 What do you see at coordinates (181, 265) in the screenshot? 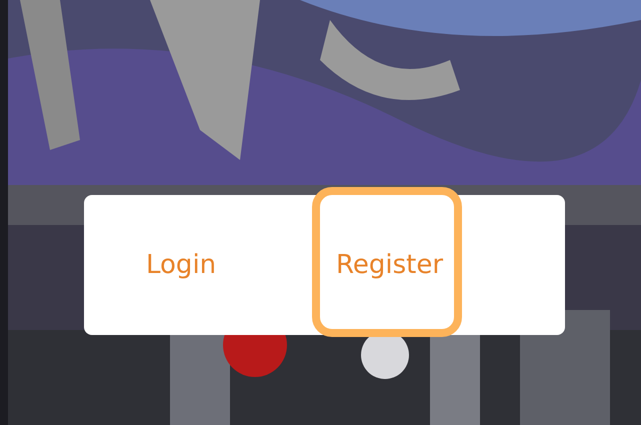
I see `login-button: Login` at bounding box center [181, 265].